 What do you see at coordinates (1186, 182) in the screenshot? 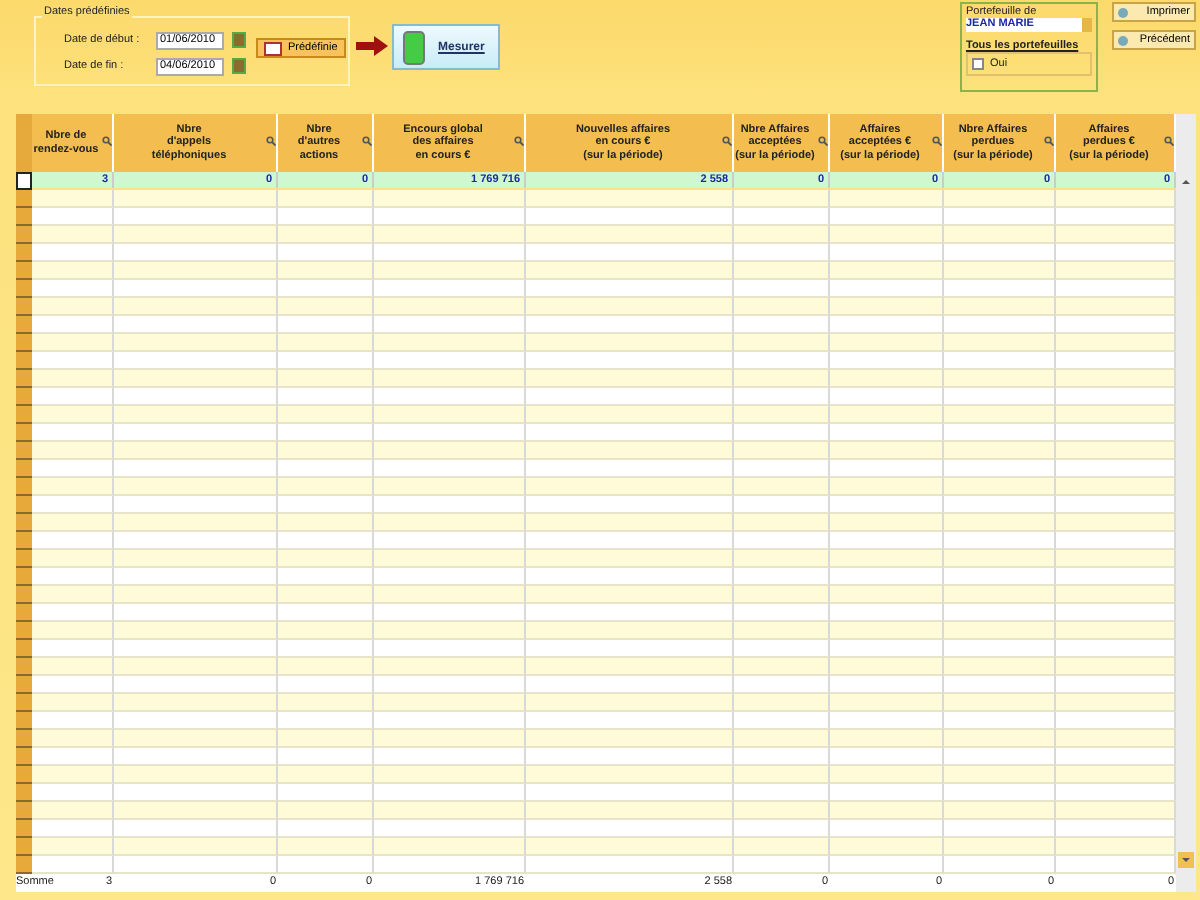
I see `up-arrow-icon` at bounding box center [1186, 182].